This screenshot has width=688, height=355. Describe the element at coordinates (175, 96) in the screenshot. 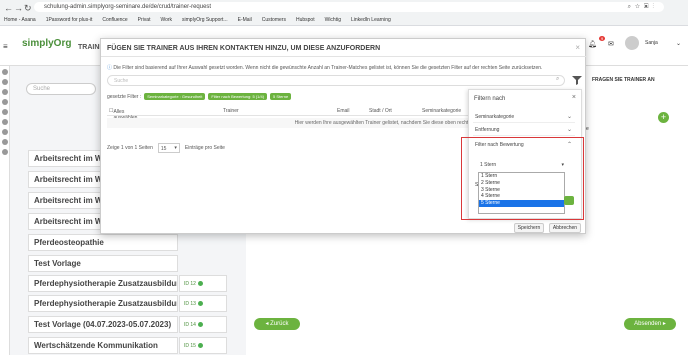

I see `filter-tag: Seminarkategorie : Gesundheit` at that location.